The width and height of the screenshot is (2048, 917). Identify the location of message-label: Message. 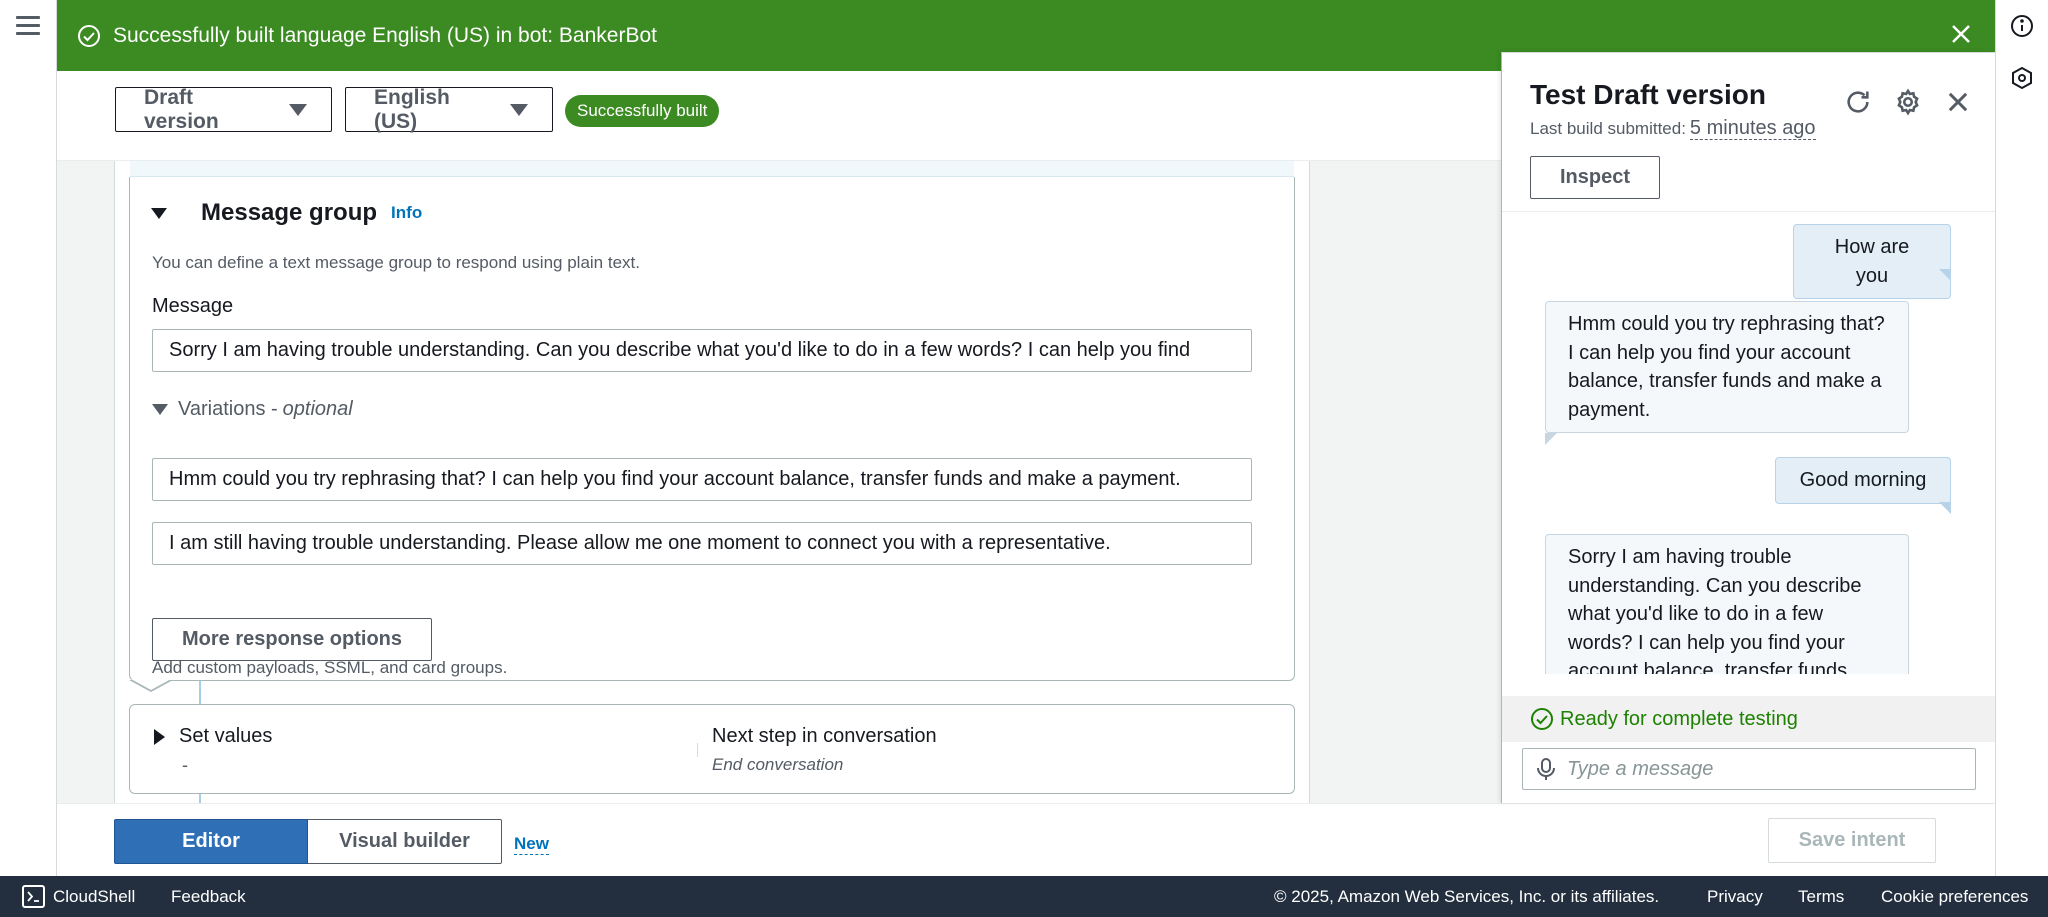
(193, 306).